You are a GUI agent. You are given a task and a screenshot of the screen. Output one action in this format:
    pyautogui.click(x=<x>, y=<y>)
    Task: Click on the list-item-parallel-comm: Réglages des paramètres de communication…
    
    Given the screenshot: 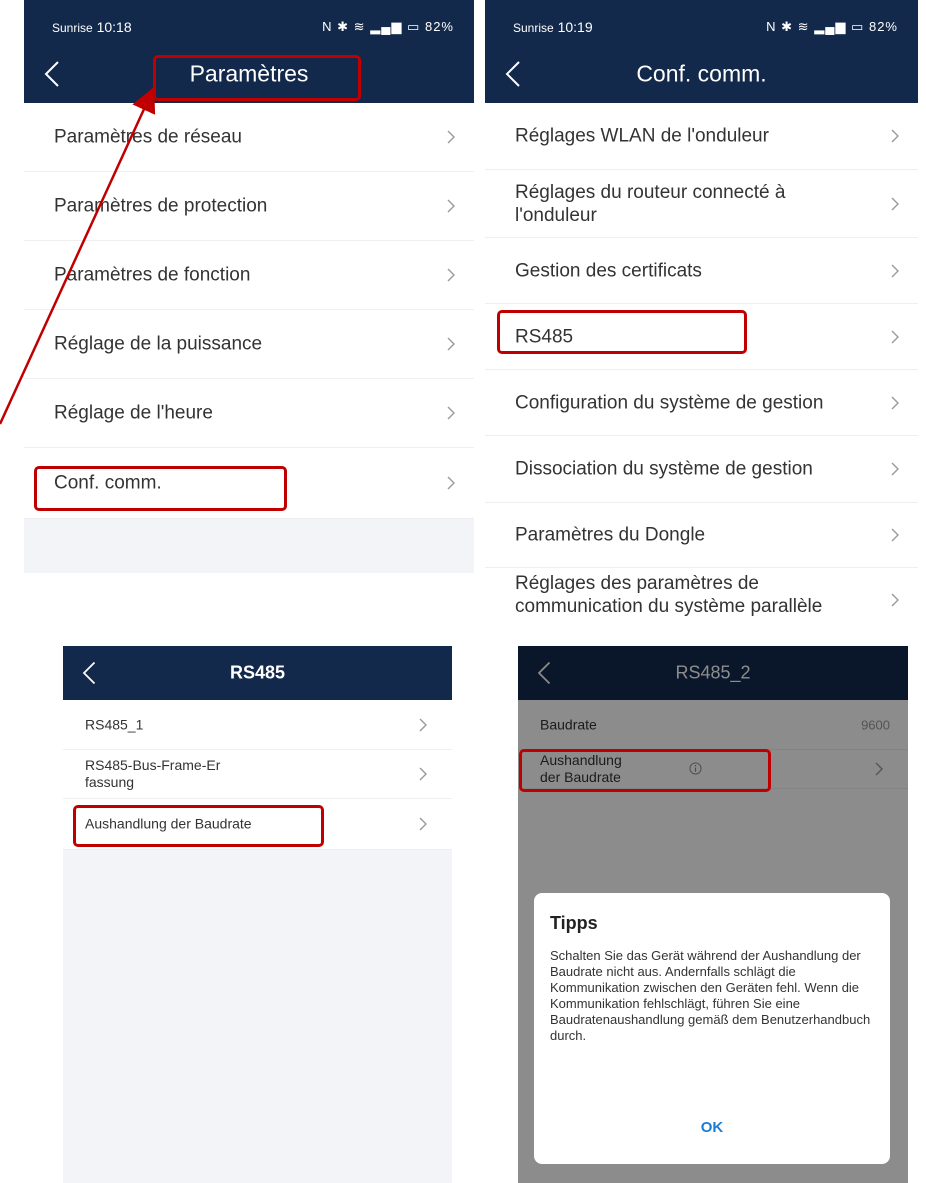 What is the action you would take?
    pyautogui.click(x=701, y=602)
    